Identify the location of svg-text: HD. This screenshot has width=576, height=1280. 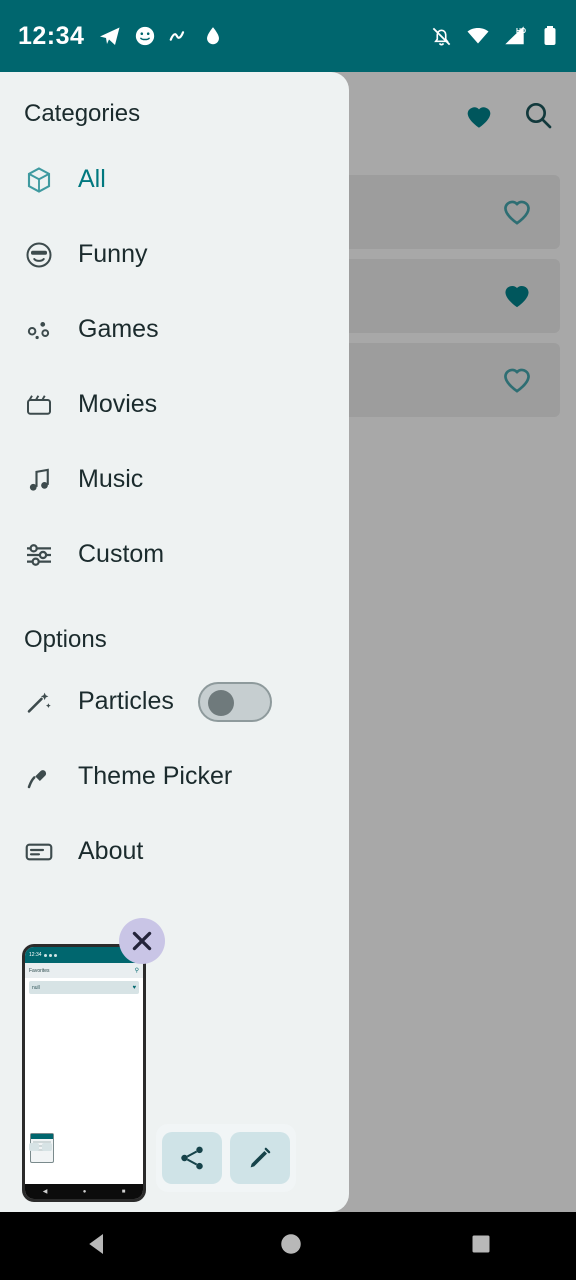
(521, 31).